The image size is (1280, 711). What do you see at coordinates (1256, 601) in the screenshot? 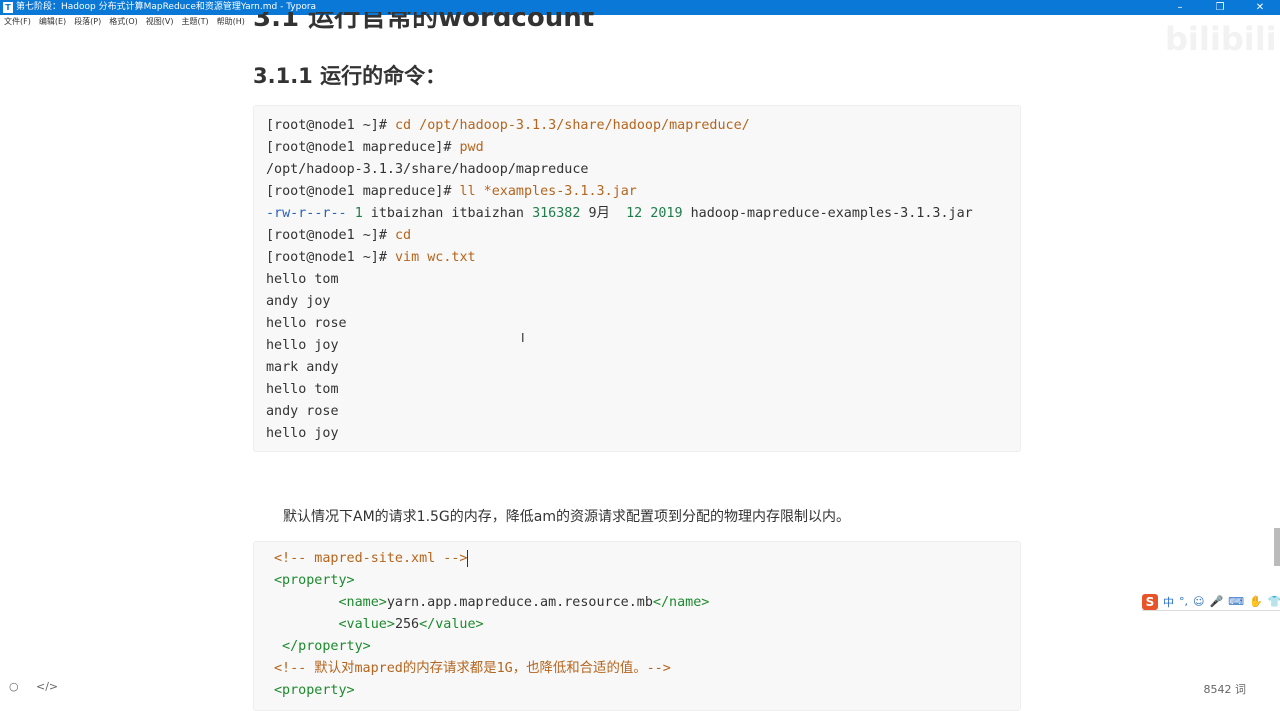
I see `ime-handwrite-icon: ✋` at bounding box center [1256, 601].